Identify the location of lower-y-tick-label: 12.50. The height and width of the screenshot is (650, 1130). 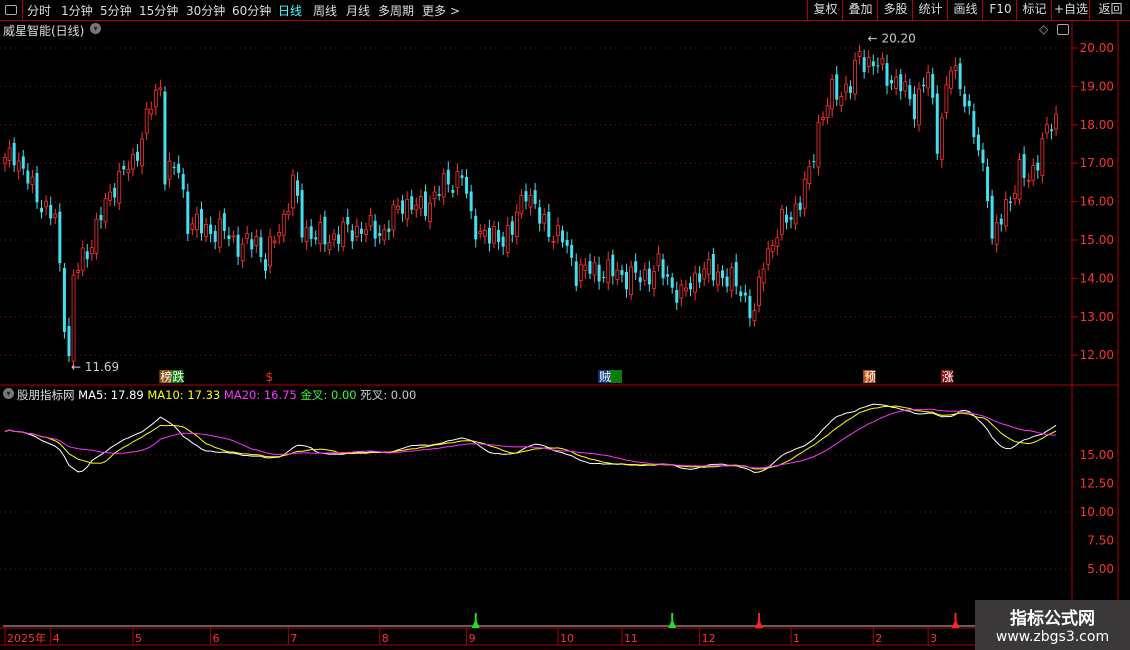
(1097, 484).